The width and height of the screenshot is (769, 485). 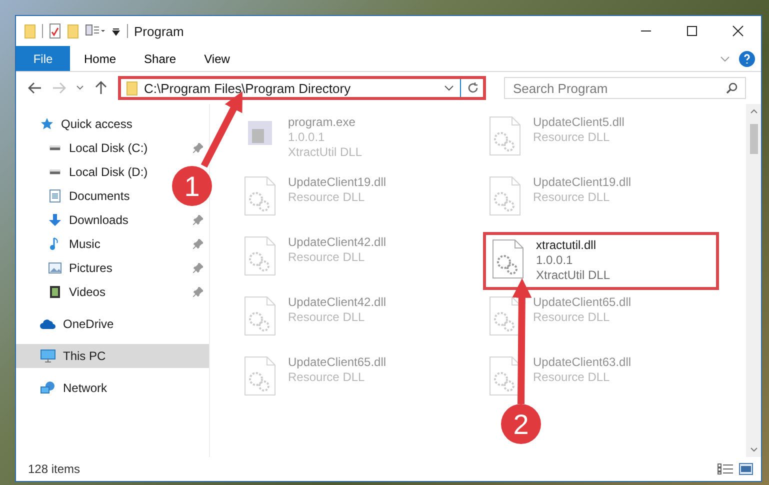 What do you see at coordinates (473, 88) in the screenshot?
I see `refresh-icon` at bounding box center [473, 88].